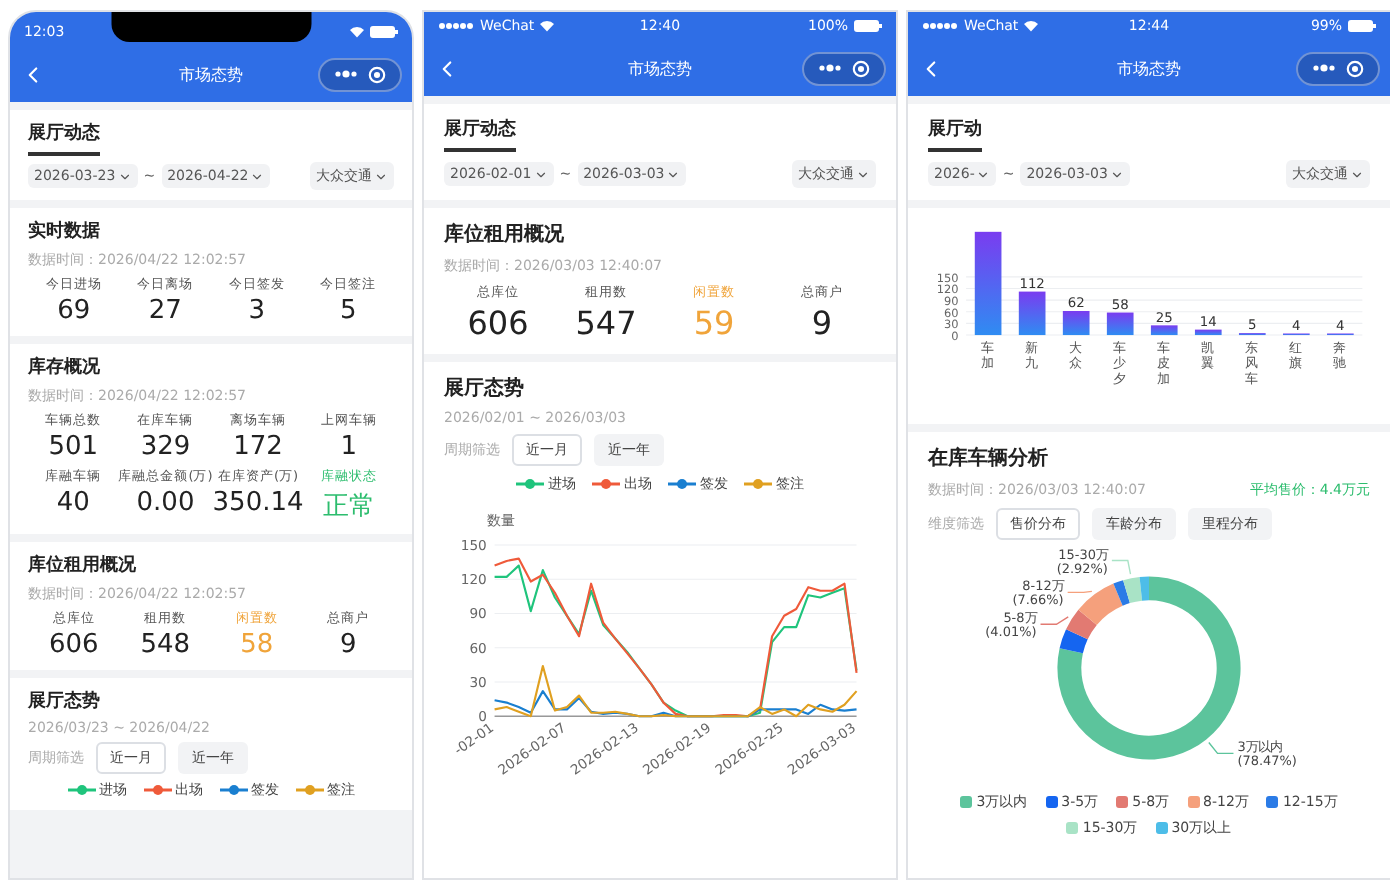  I want to click on stat-value: 501, so click(73, 447).